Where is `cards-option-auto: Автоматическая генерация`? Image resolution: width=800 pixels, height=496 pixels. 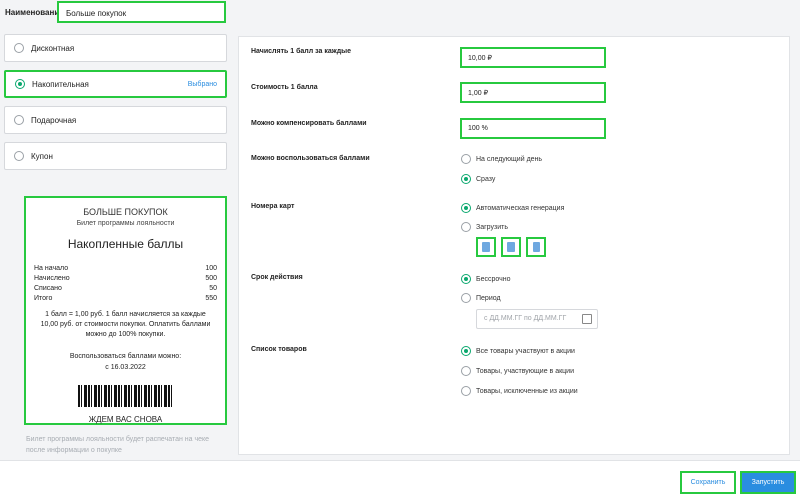 cards-option-auto: Автоматическая генерация is located at coordinates (512, 208).